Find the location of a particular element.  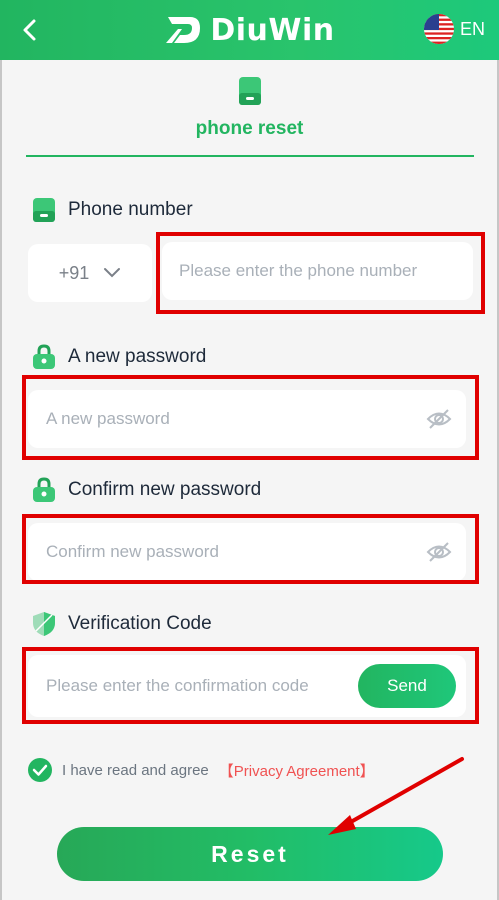

verification-label-row: Verification Code is located at coordinates (122, 624).